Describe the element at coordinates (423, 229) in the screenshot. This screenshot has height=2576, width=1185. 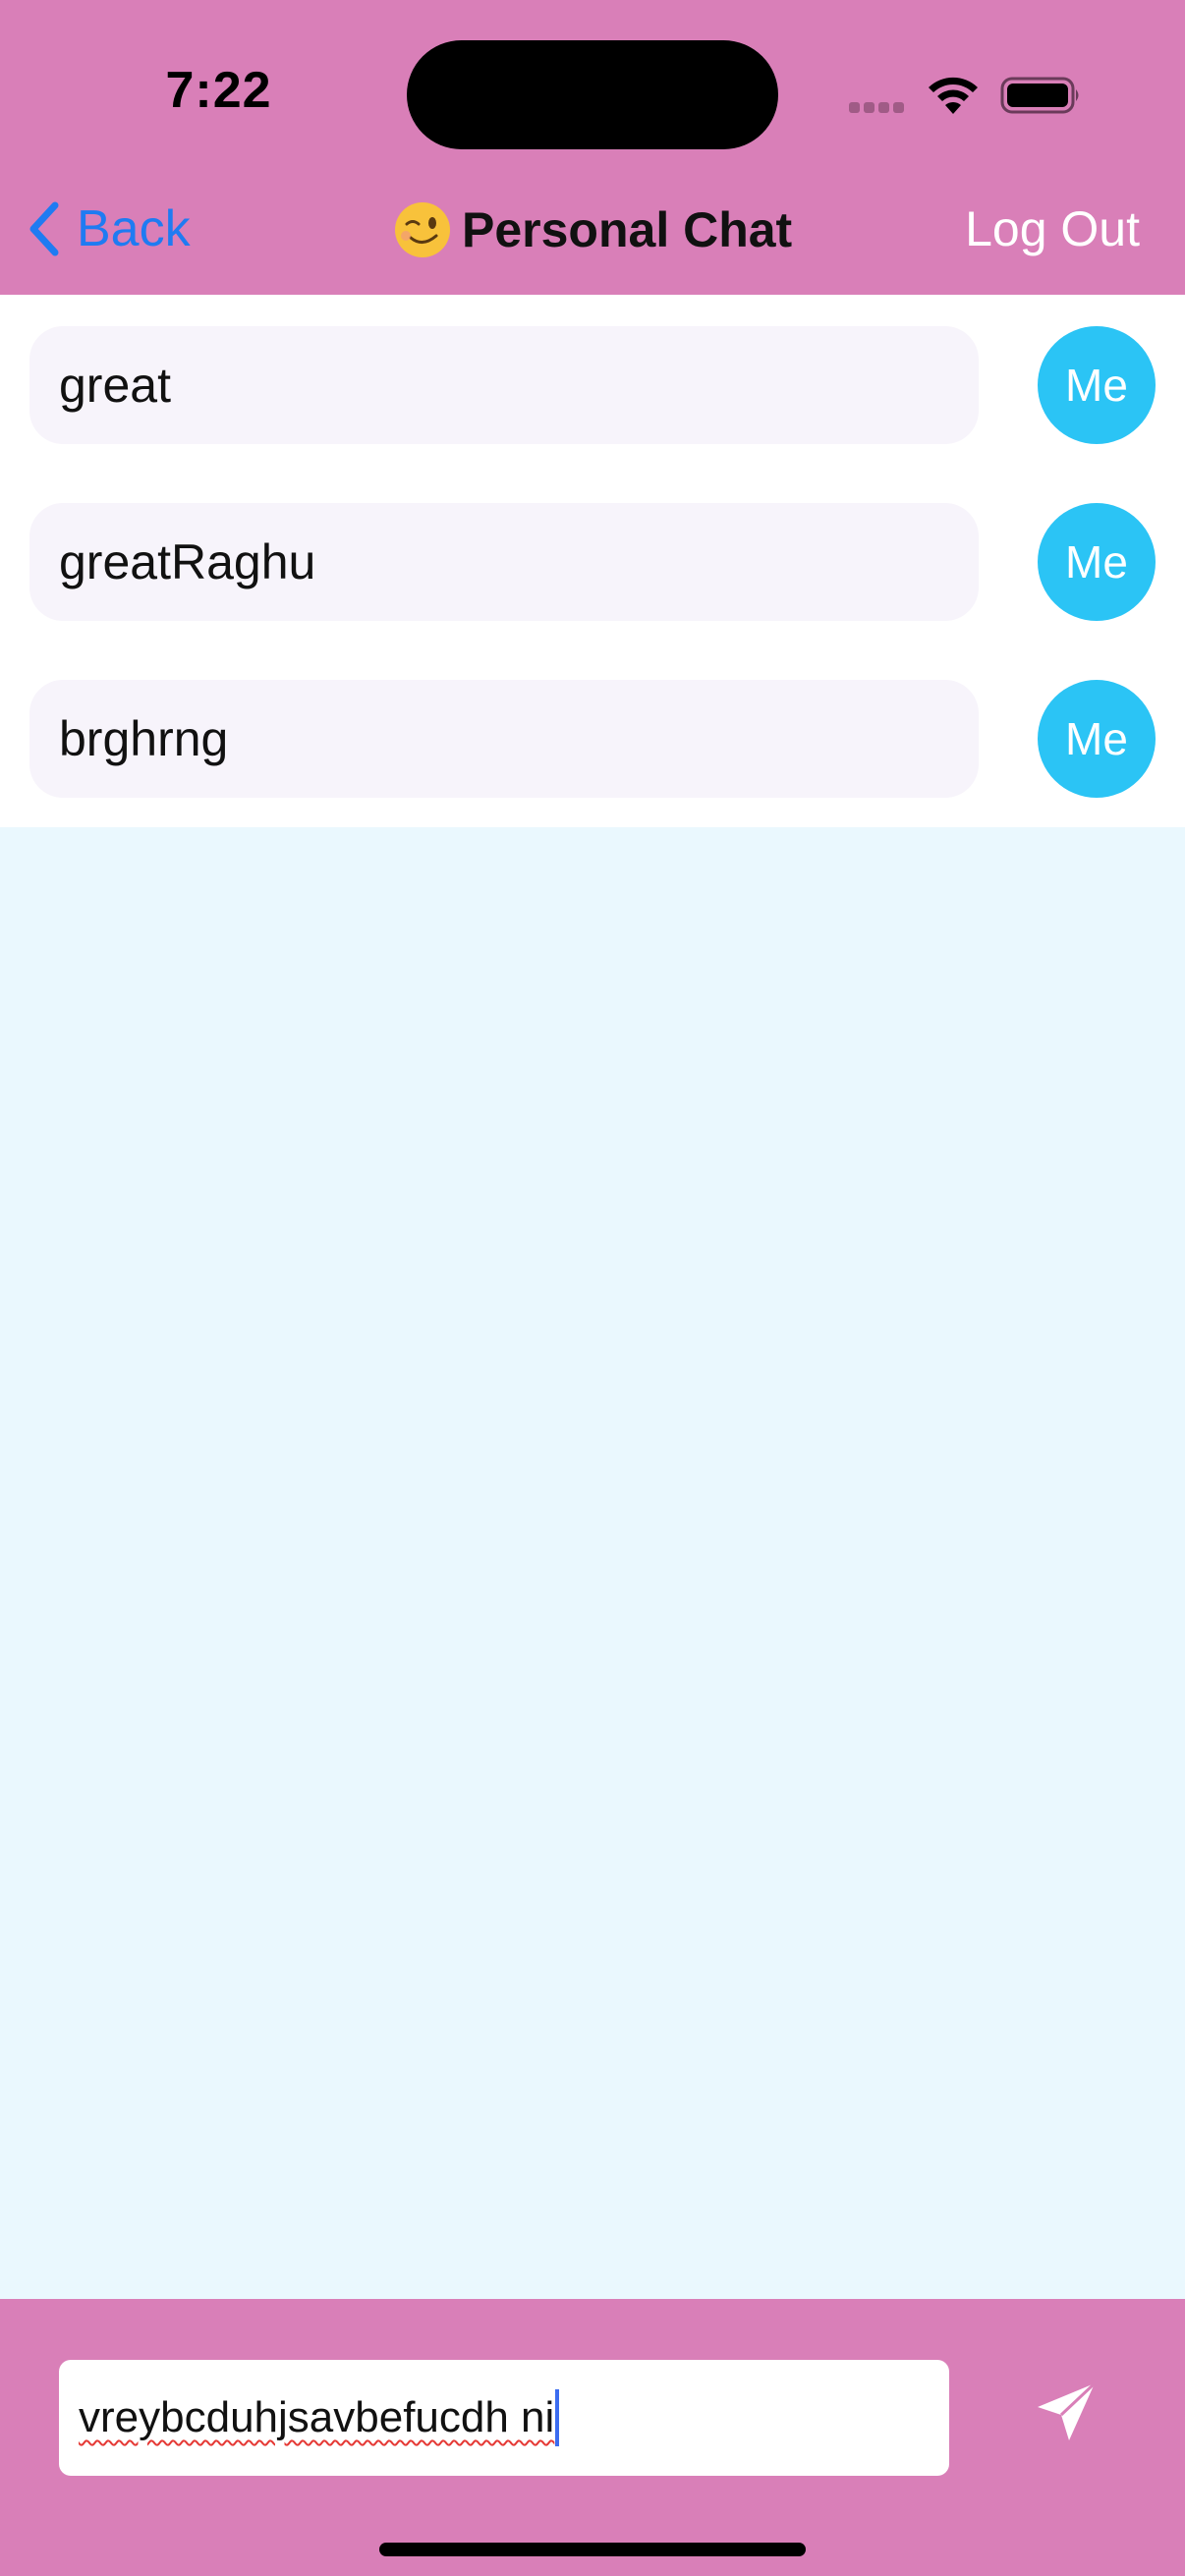
I see `winking-face-icon` at that location.